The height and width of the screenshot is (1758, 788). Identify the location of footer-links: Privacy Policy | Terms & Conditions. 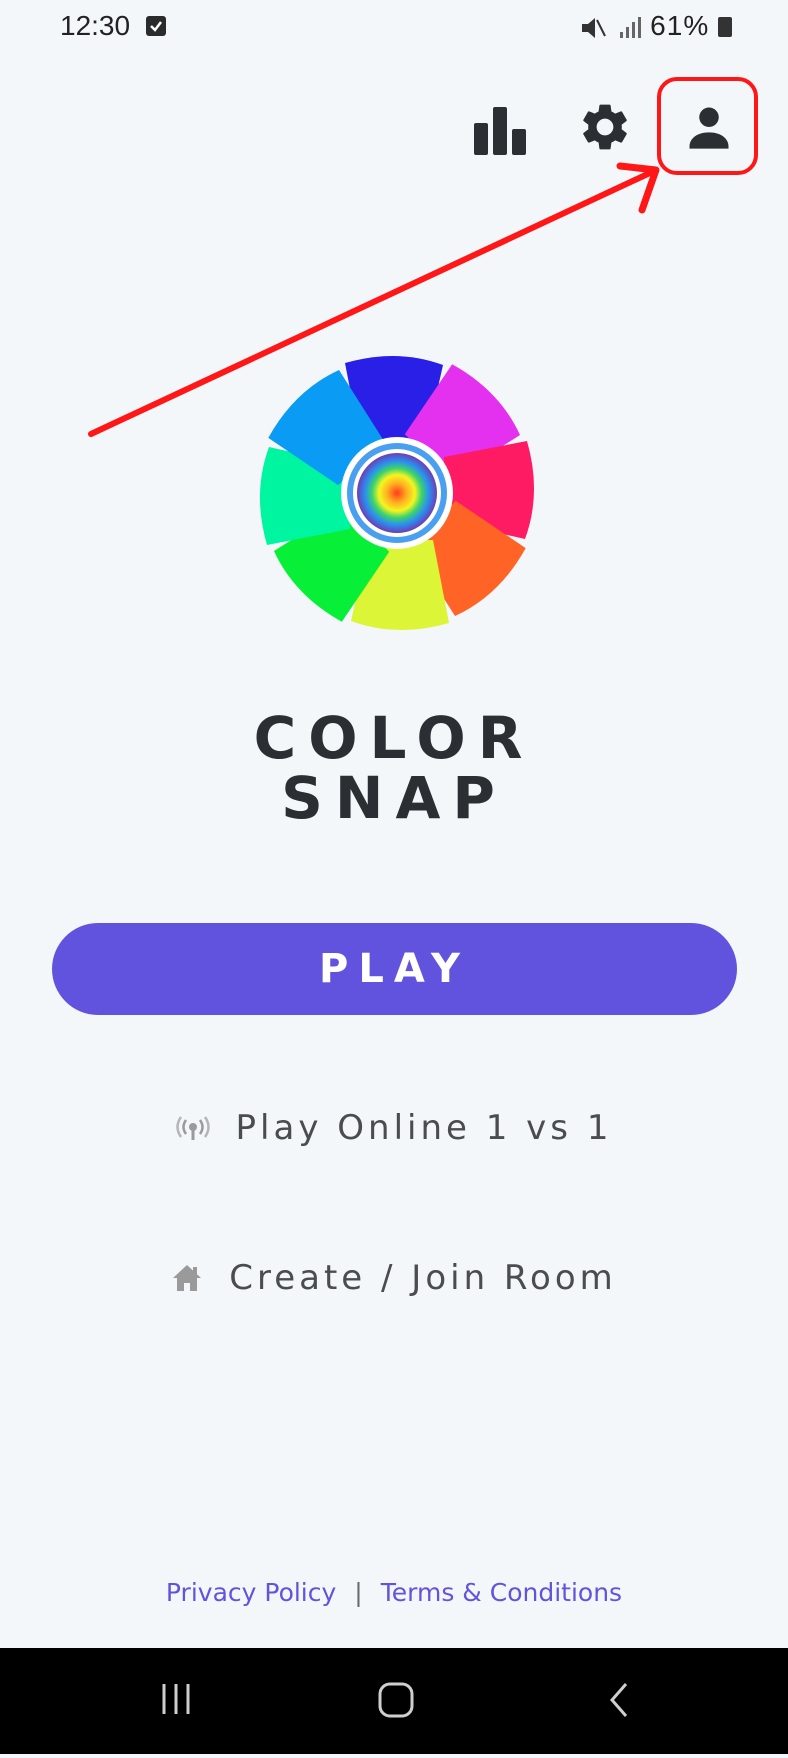
(394, 1592).